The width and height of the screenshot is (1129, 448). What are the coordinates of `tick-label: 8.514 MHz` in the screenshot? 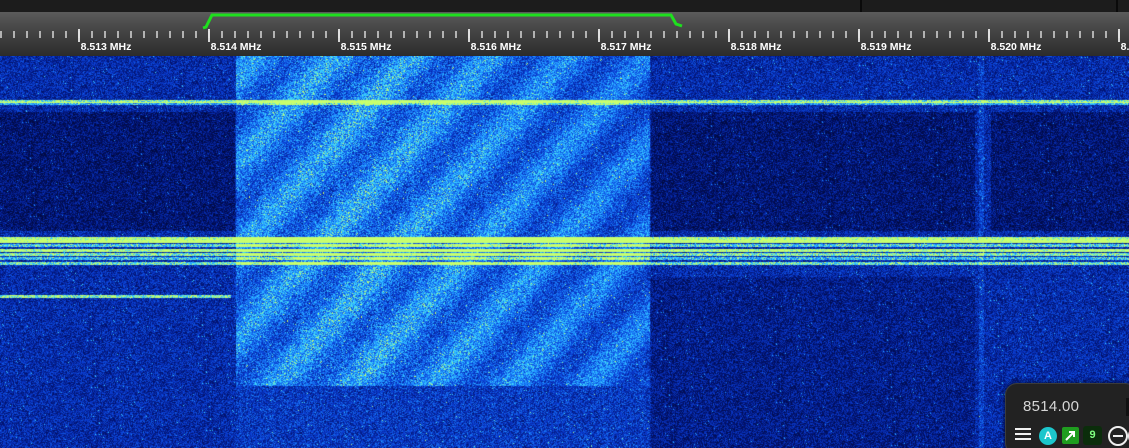 It's located at (236, 47).